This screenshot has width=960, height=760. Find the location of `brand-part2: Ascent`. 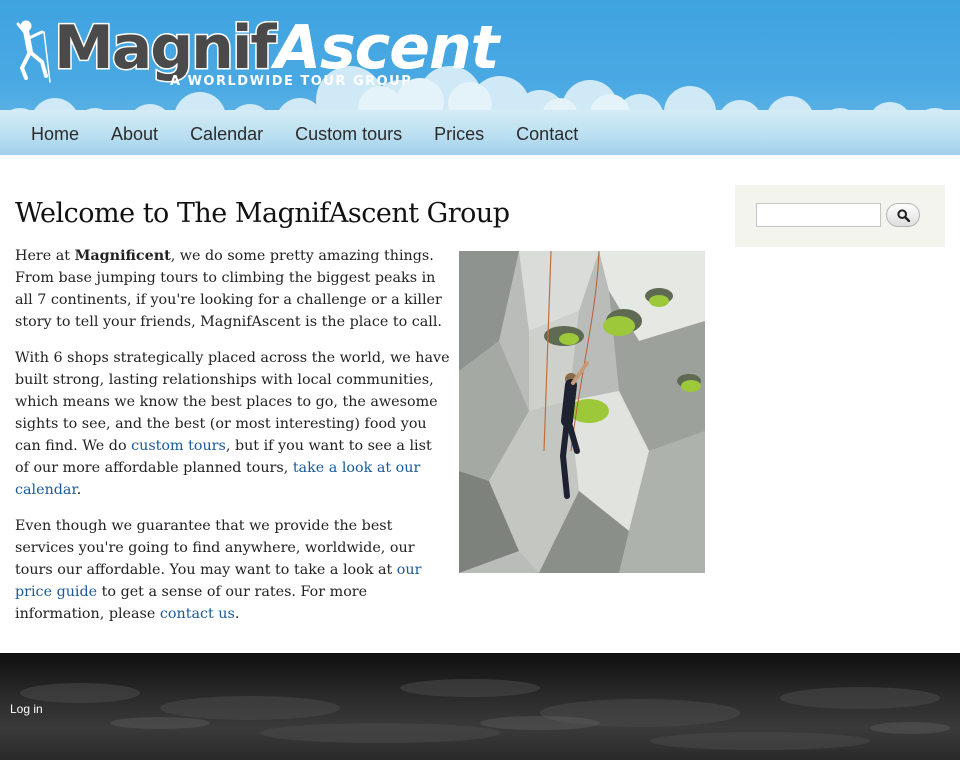

brand-part2: Ascent is located at coordinates (387, 48).